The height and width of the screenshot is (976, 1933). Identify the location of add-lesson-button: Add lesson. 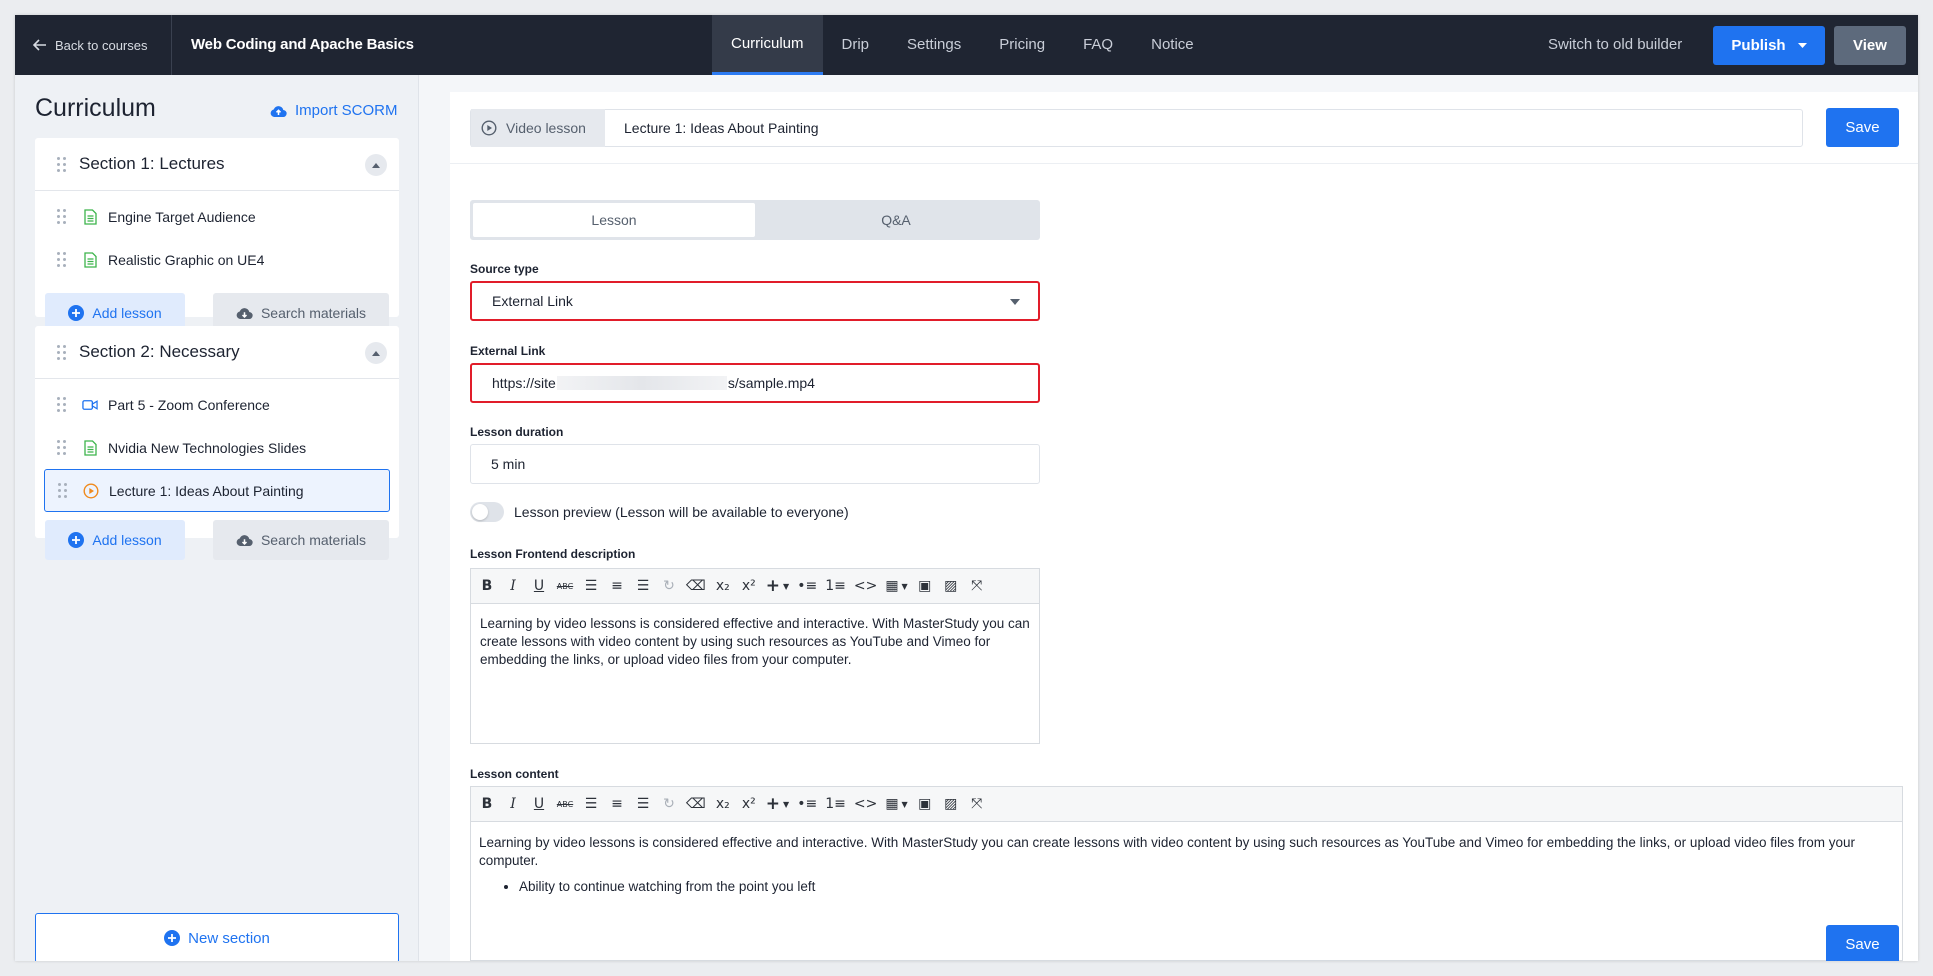
(115, 540).